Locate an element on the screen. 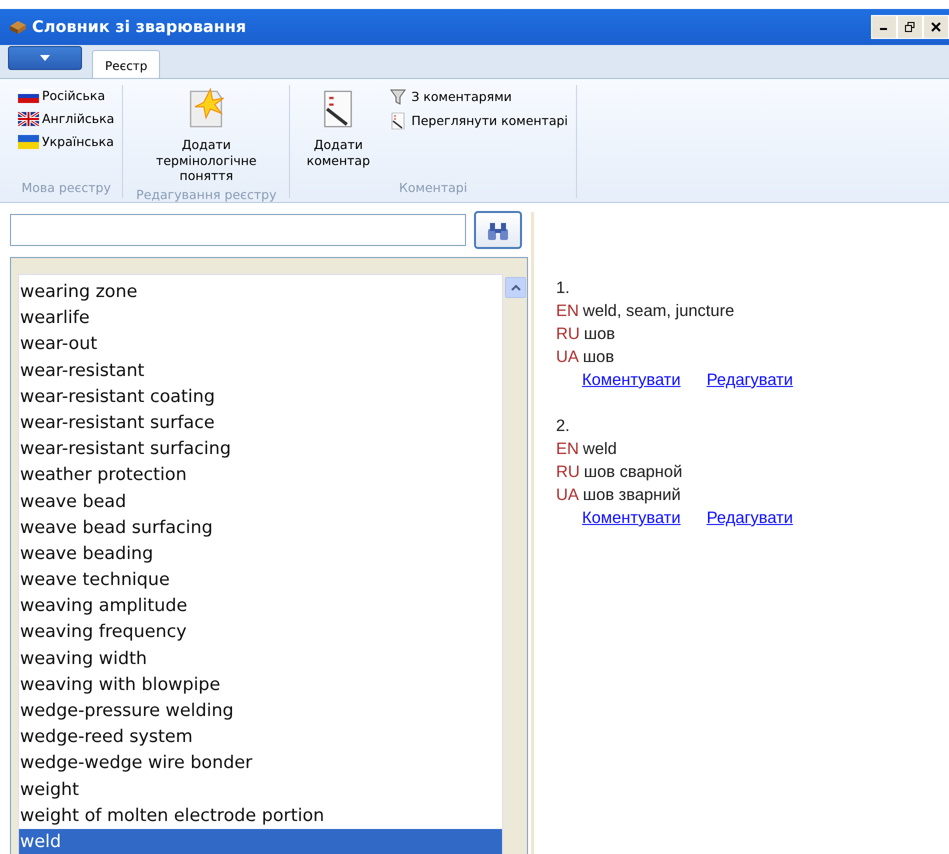 This screenshot has height=854, width=949. translation-text: weld is located at coordinates (599, 449).